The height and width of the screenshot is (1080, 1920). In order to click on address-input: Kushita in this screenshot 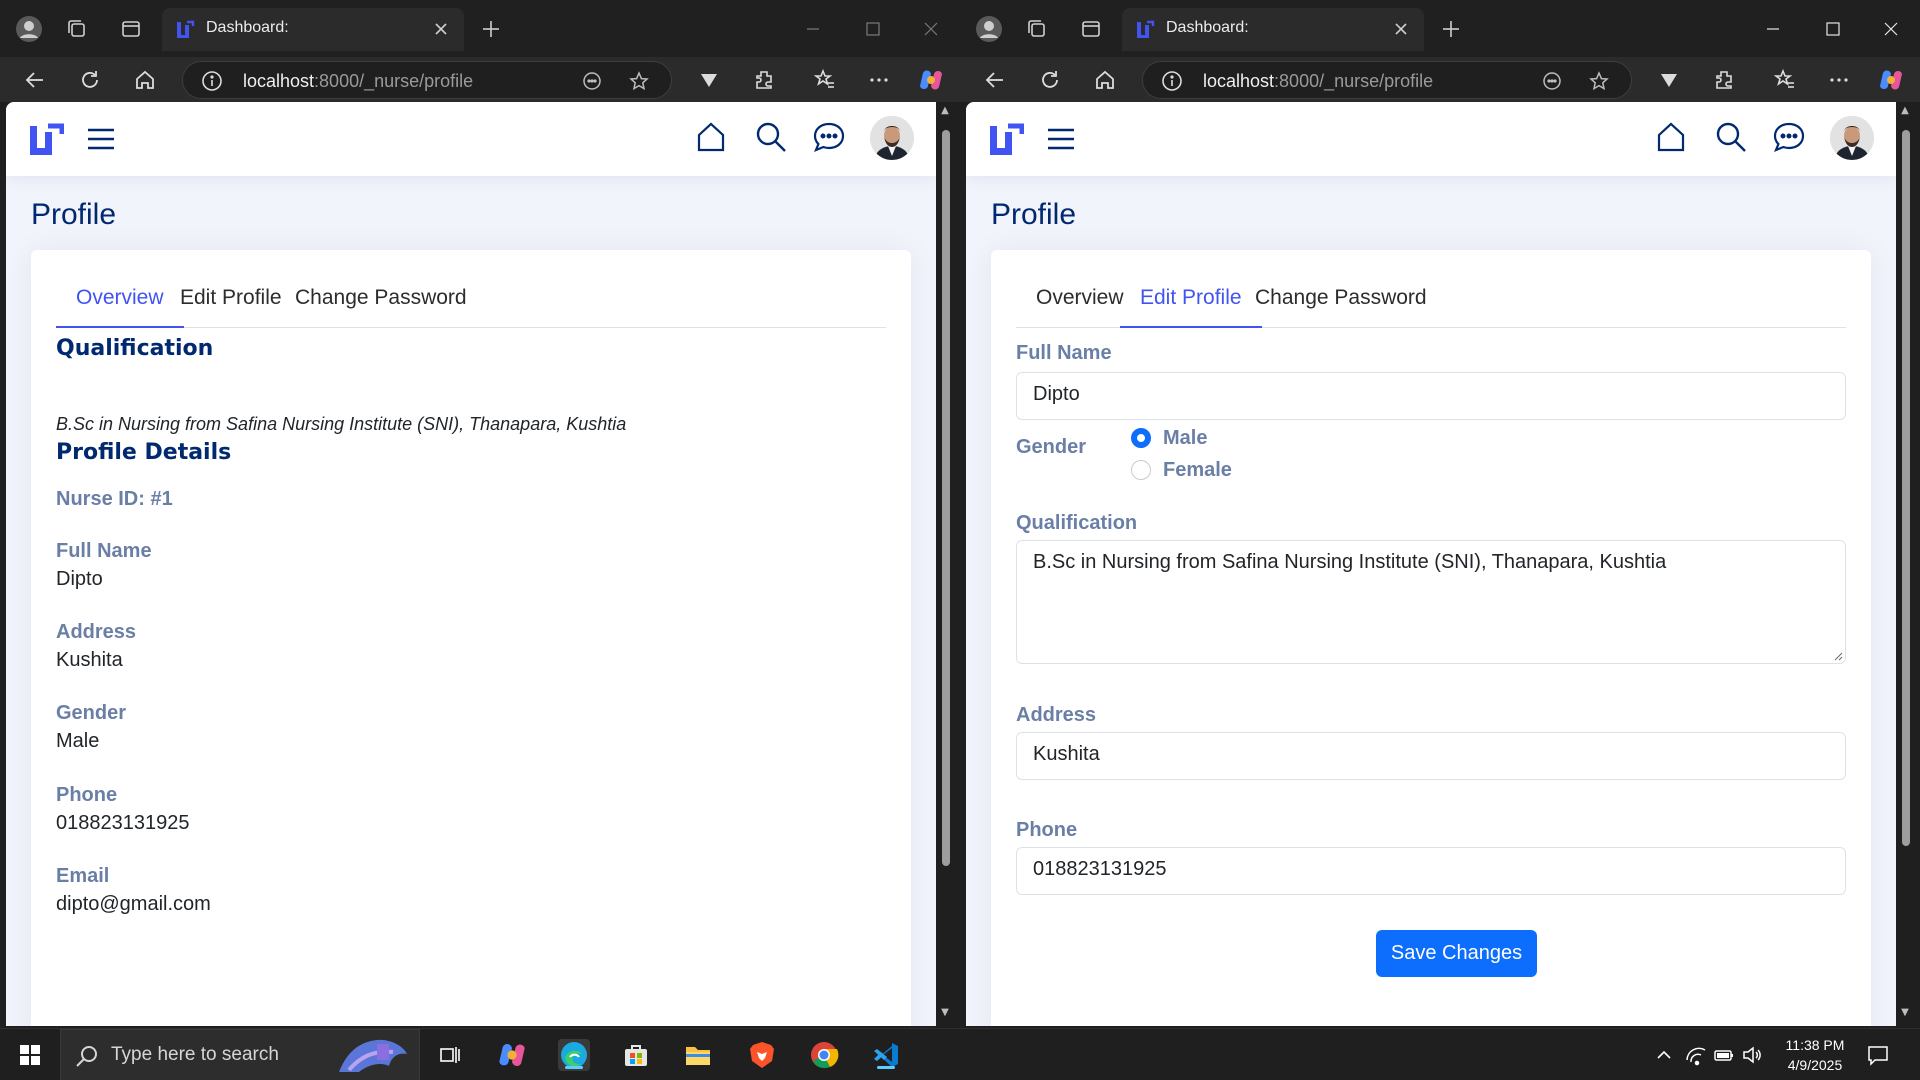, I will do `click(1431, 756)`.